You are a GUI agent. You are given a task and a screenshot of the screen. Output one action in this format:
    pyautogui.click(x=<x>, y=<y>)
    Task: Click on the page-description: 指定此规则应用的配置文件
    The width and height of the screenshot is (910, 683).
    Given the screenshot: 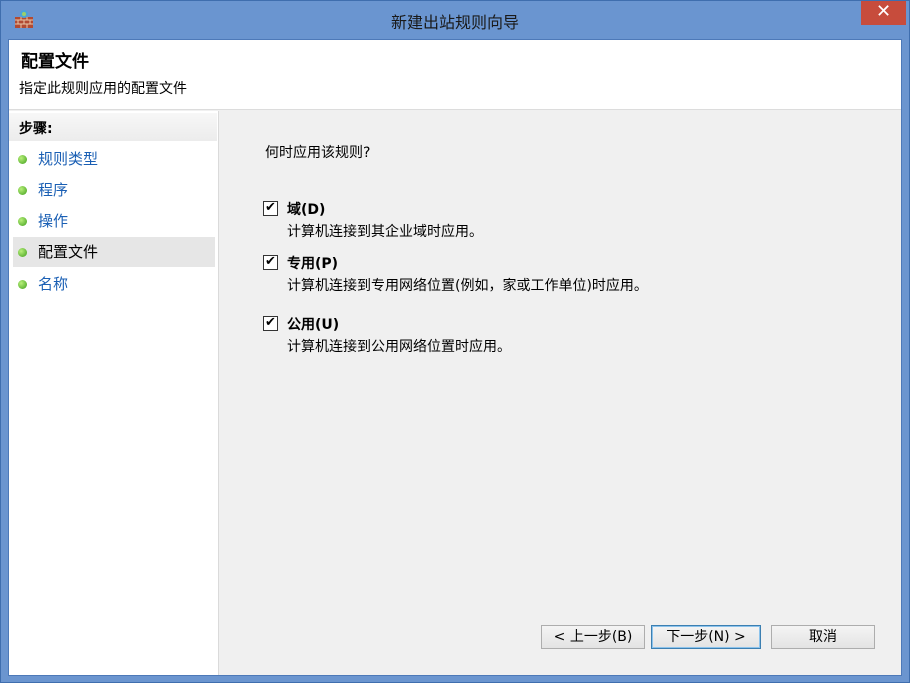 What is the action you would take?
    pyautogui.click(x=103, y=89)
    